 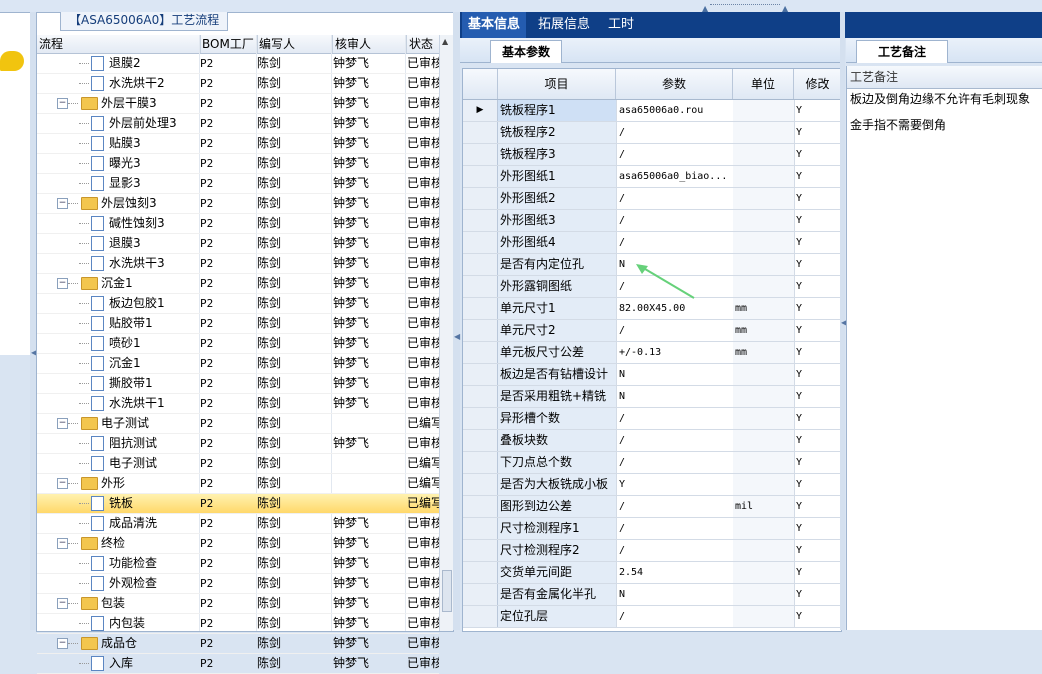 I want to click on tree-row: − 沉金1 P2 陈剑 钟梦飞 已审核, so click(x=238, y=284).